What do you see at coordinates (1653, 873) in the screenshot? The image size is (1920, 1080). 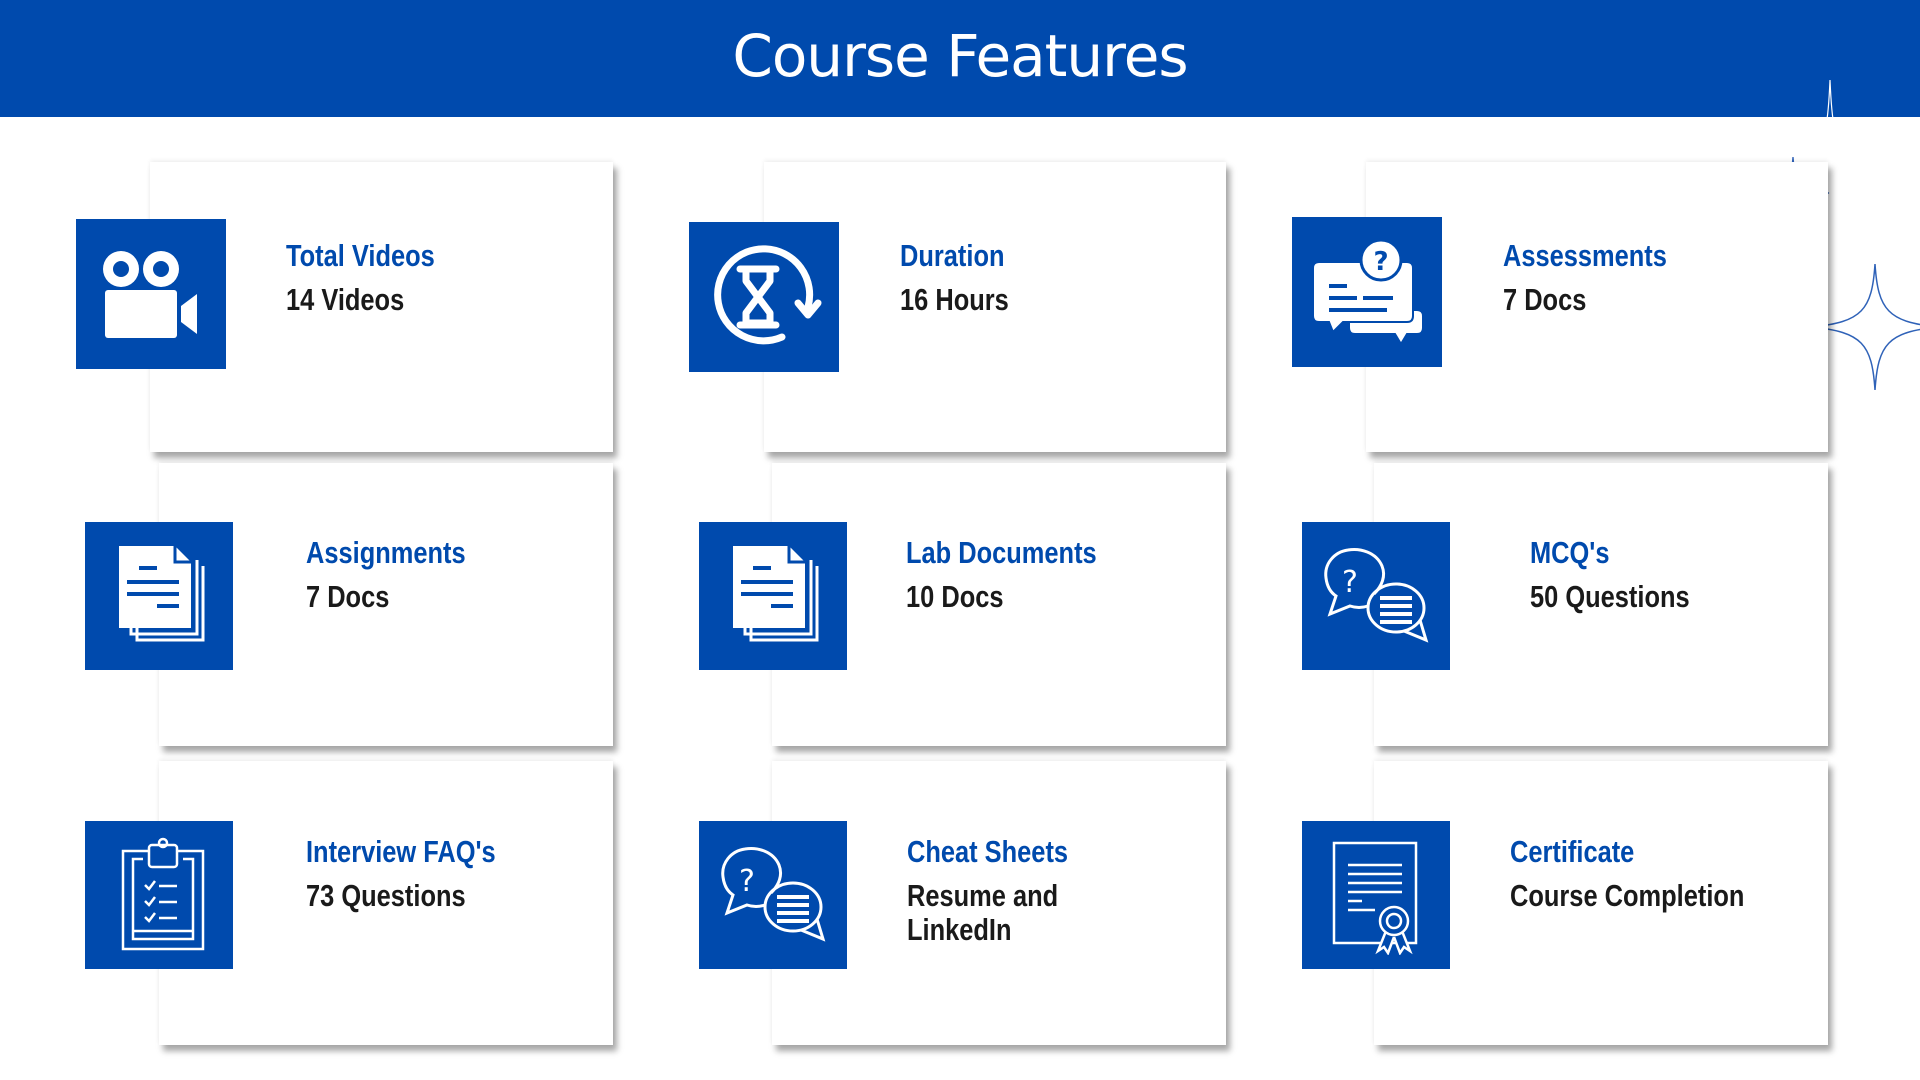 I see `feature-text: Certificate Course Completion` at bounding box center [1653, 873].